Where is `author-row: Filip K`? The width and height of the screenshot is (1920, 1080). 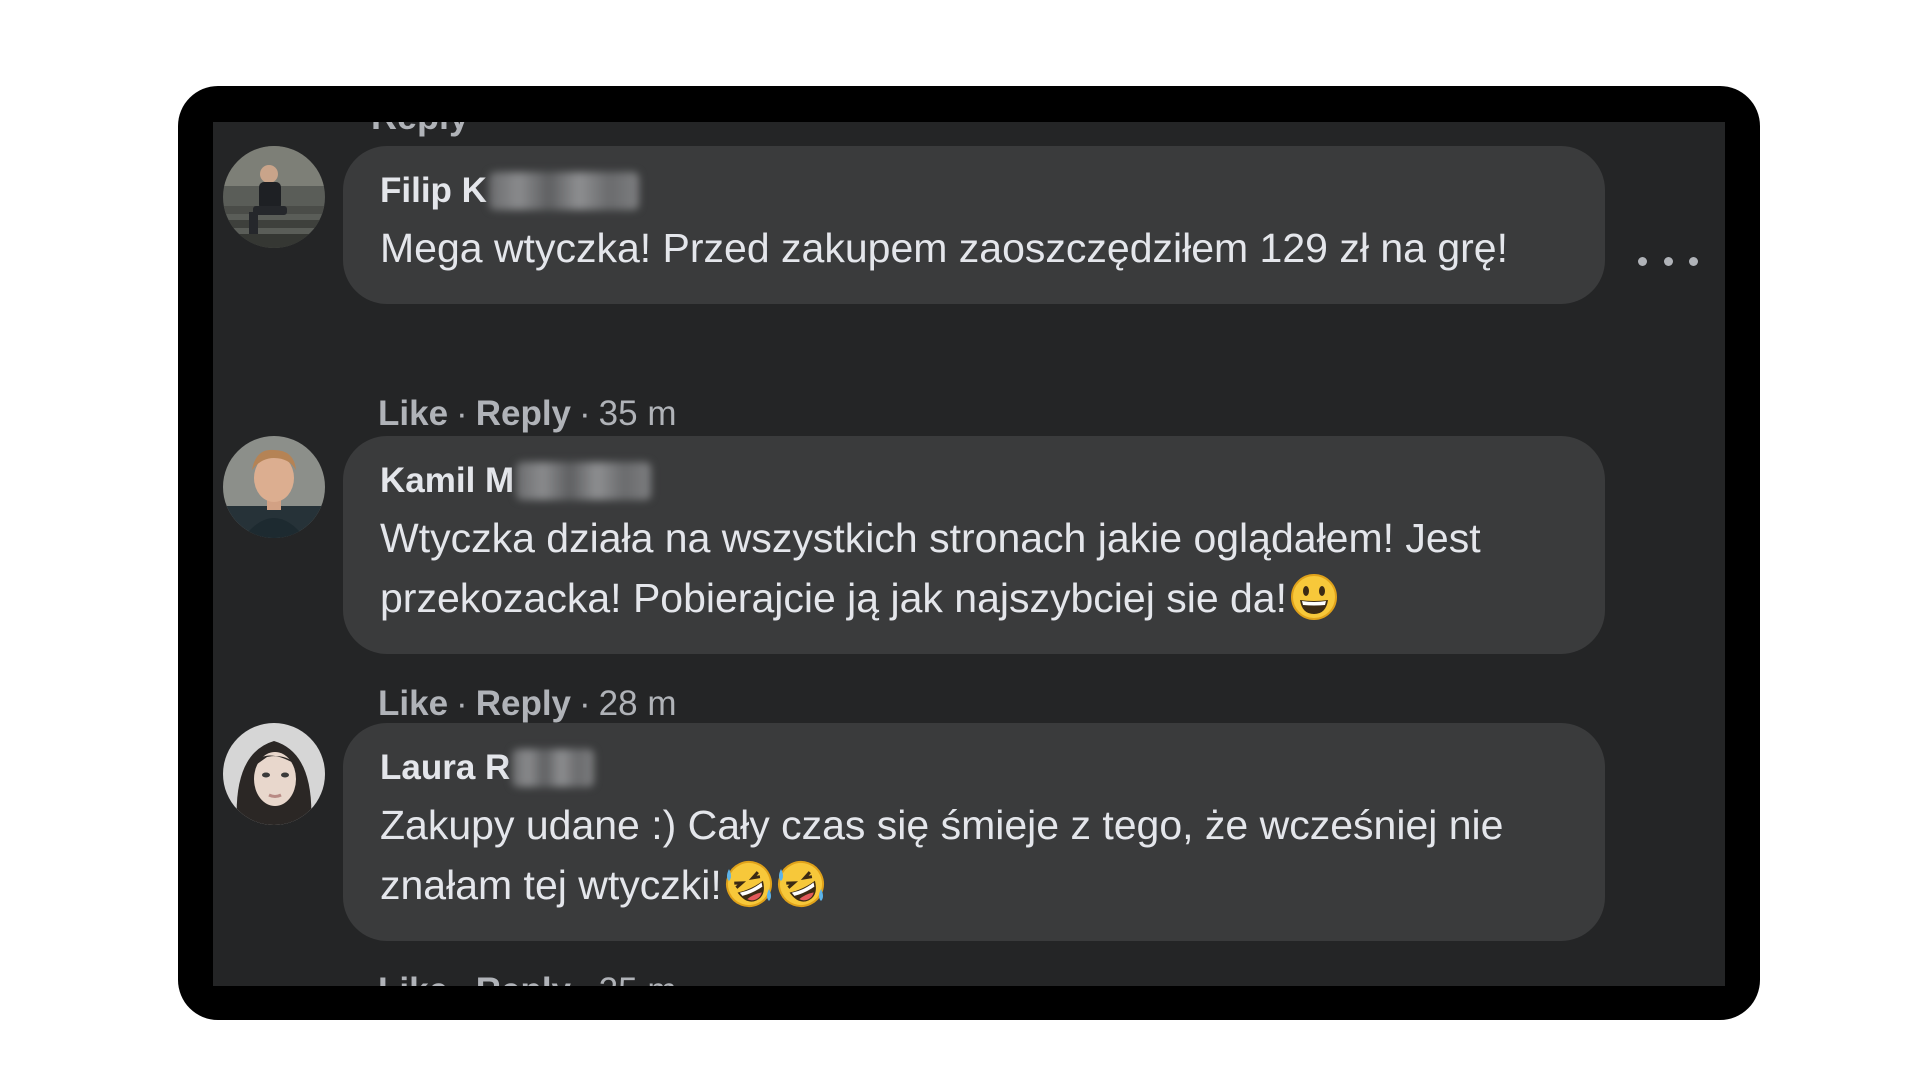
author-row: Filip K is located at coordinates (974, 191).